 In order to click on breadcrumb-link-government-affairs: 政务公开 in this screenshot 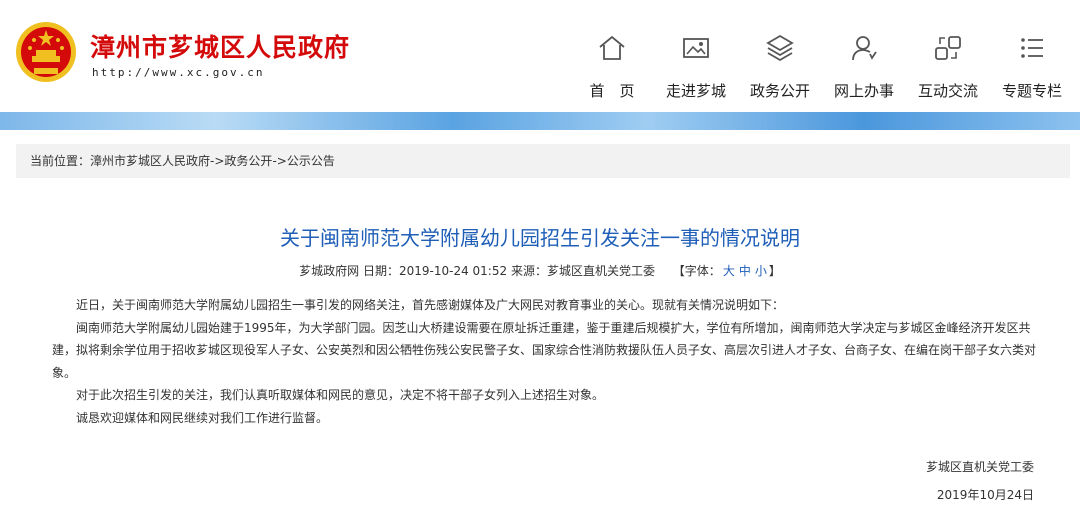, I will do `click(248, 161)`.